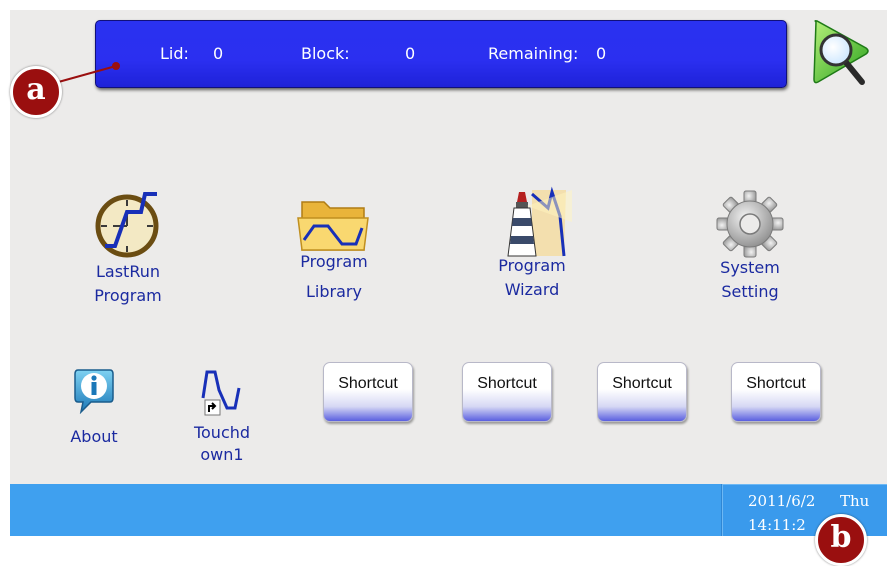 The width and height of the screenshot is (887, 566). Describe the element at coordinates (81, 74) in the screenshot. I see `callout-leader-line` at that location.